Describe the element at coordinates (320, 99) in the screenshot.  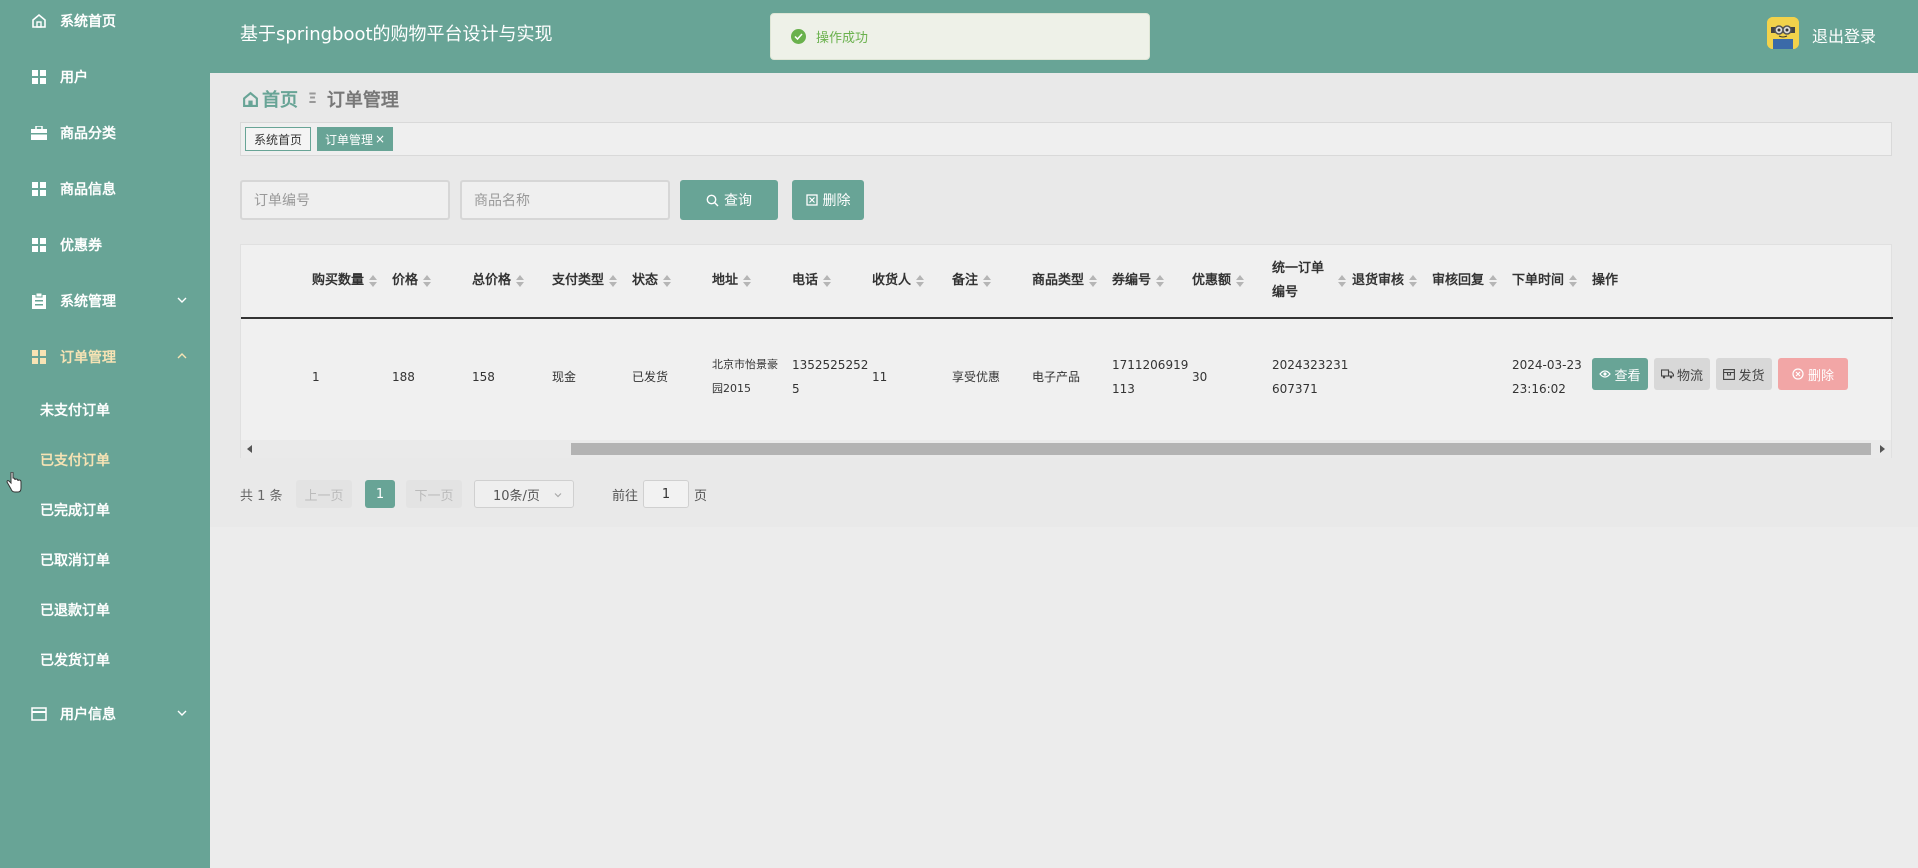
I see `breadcrumb: 首页 Ξ 订单管理` at that location.